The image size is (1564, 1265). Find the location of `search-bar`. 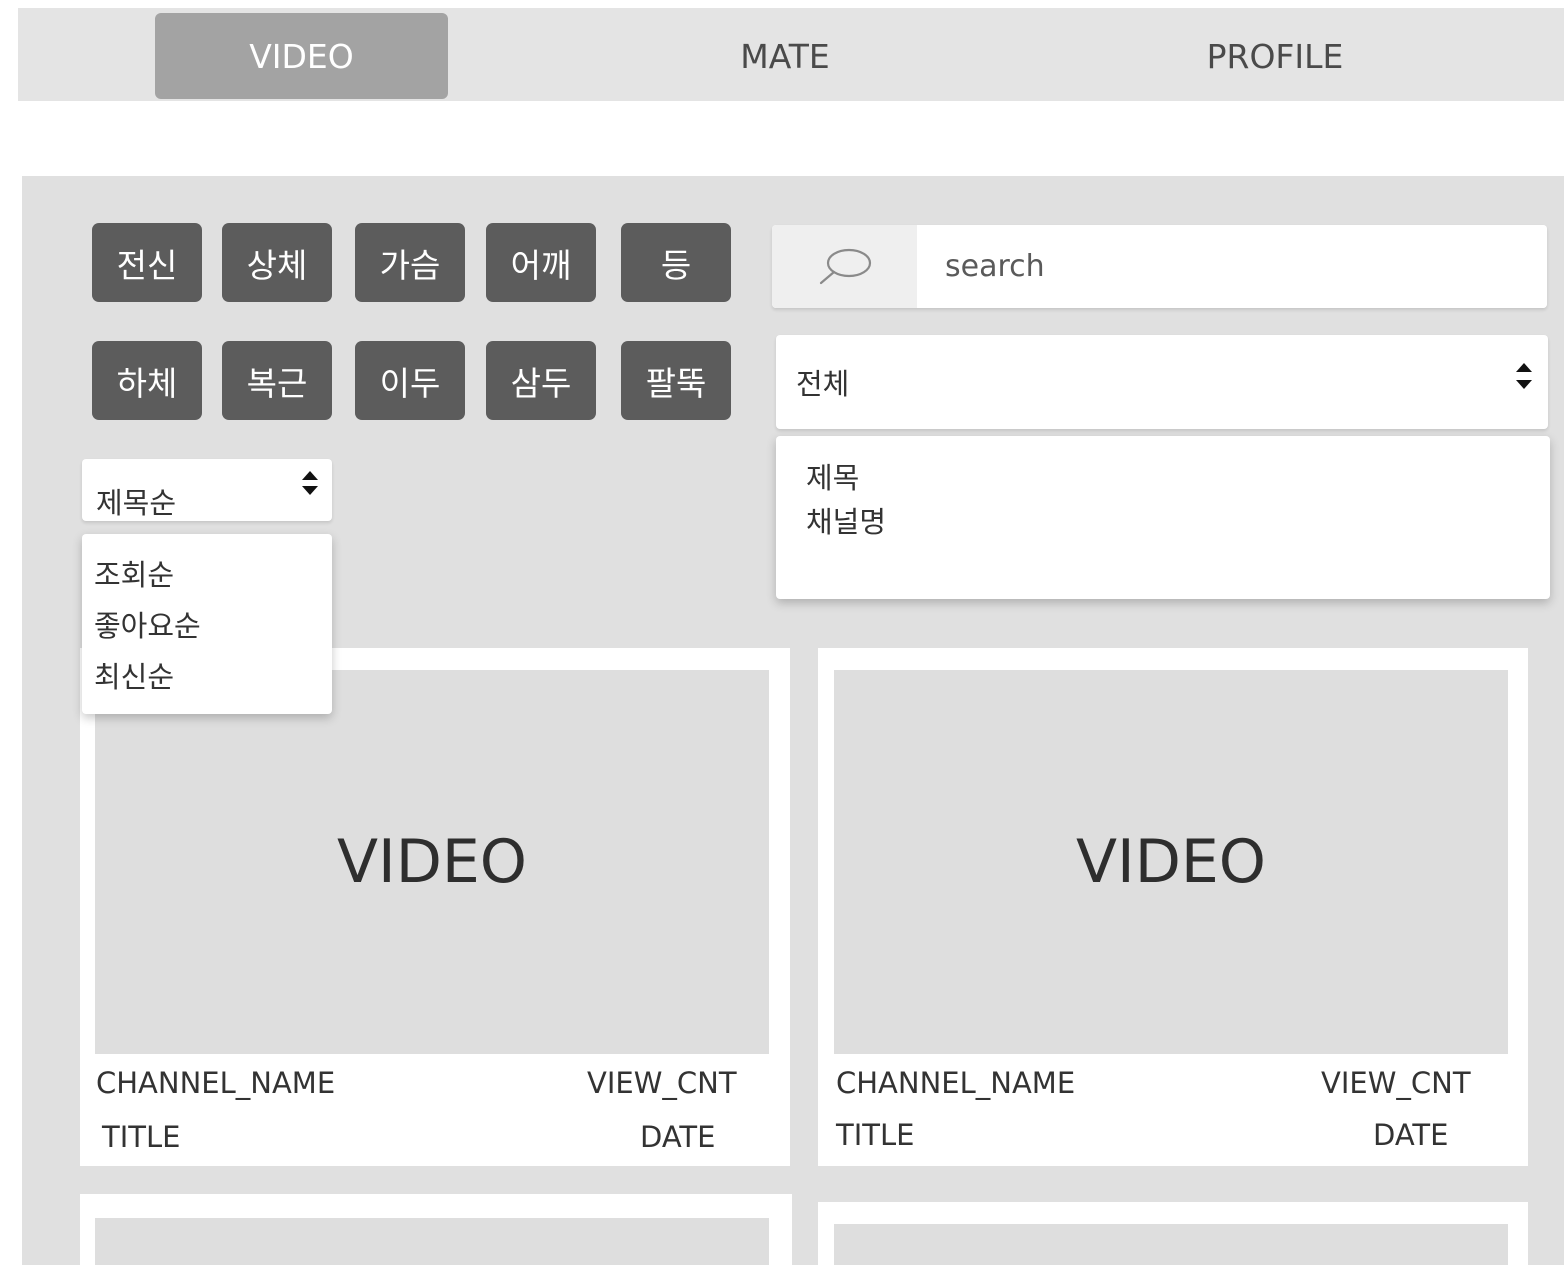

search-bar is located at coordinates (1159, 266).